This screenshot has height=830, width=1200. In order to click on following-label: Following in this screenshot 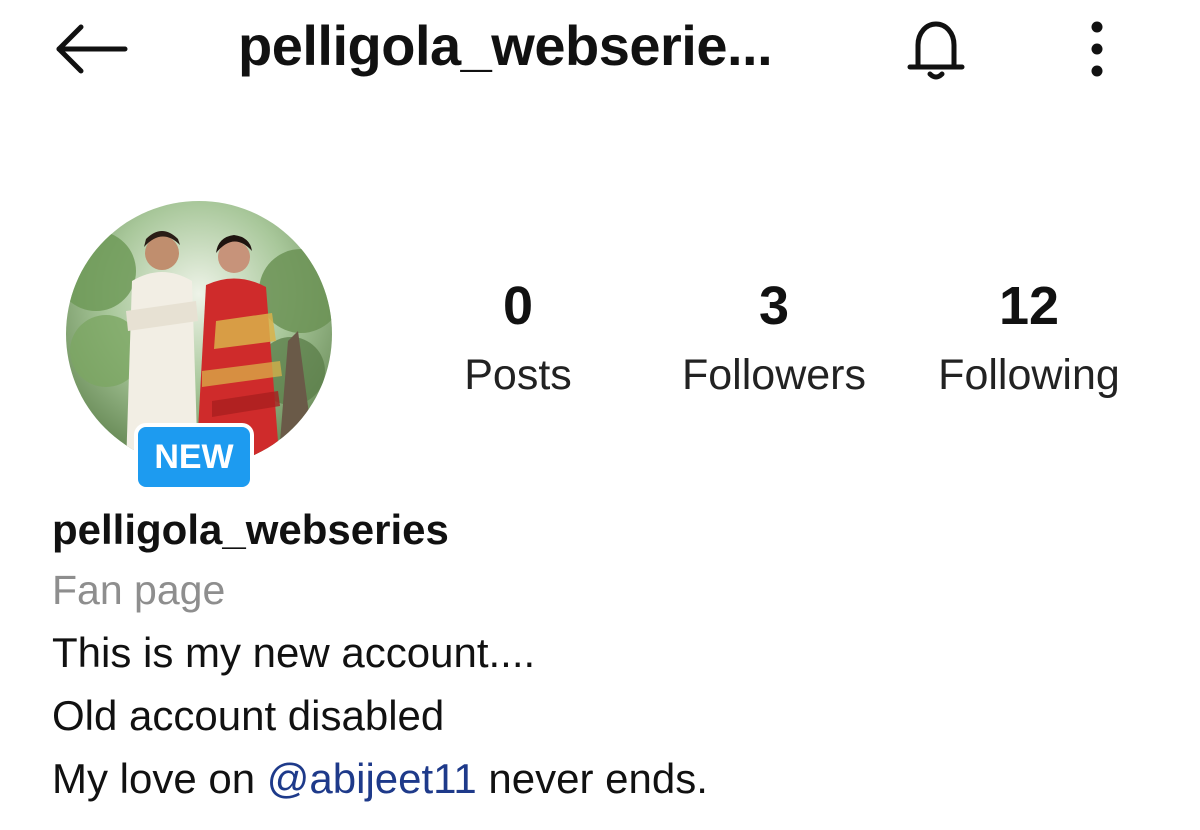, I will do `click(1029, 375)`.